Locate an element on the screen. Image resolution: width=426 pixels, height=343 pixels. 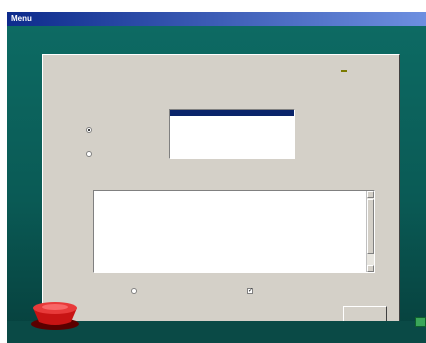
option-left-radio is located at coordinates (134, 291).